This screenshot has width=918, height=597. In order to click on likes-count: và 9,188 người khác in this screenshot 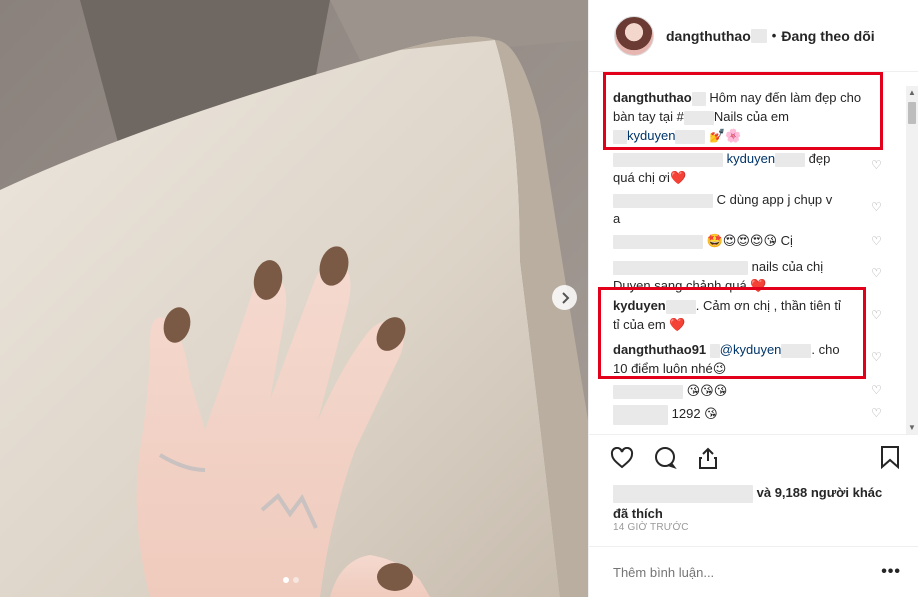, I will do `click(820, 492)`.